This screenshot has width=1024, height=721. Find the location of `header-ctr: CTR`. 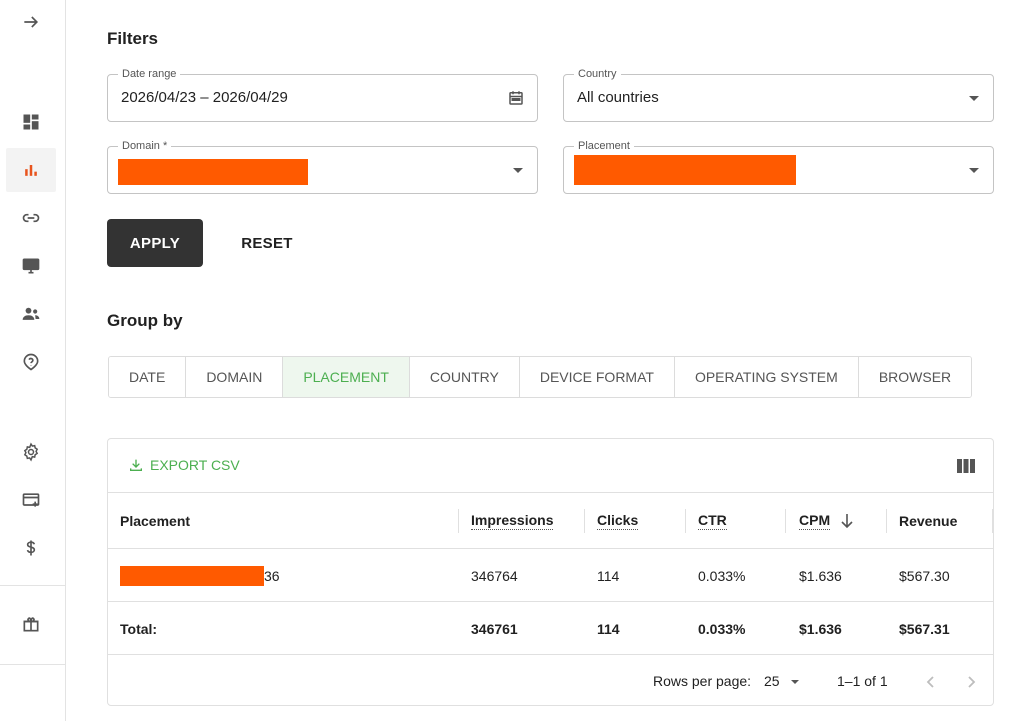

header-ctr: CTR is located at coordinates (712, 521).